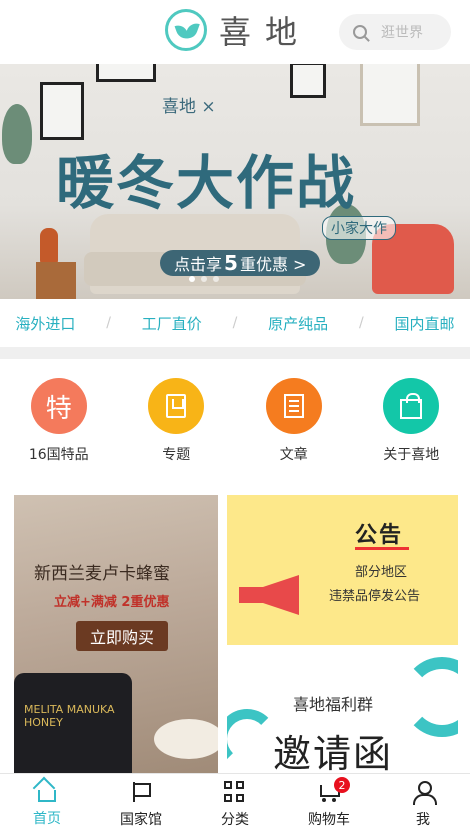 The width and height of the screenshot is (470, 835). I want to click on category-topics: 专题, so click(176, 421).